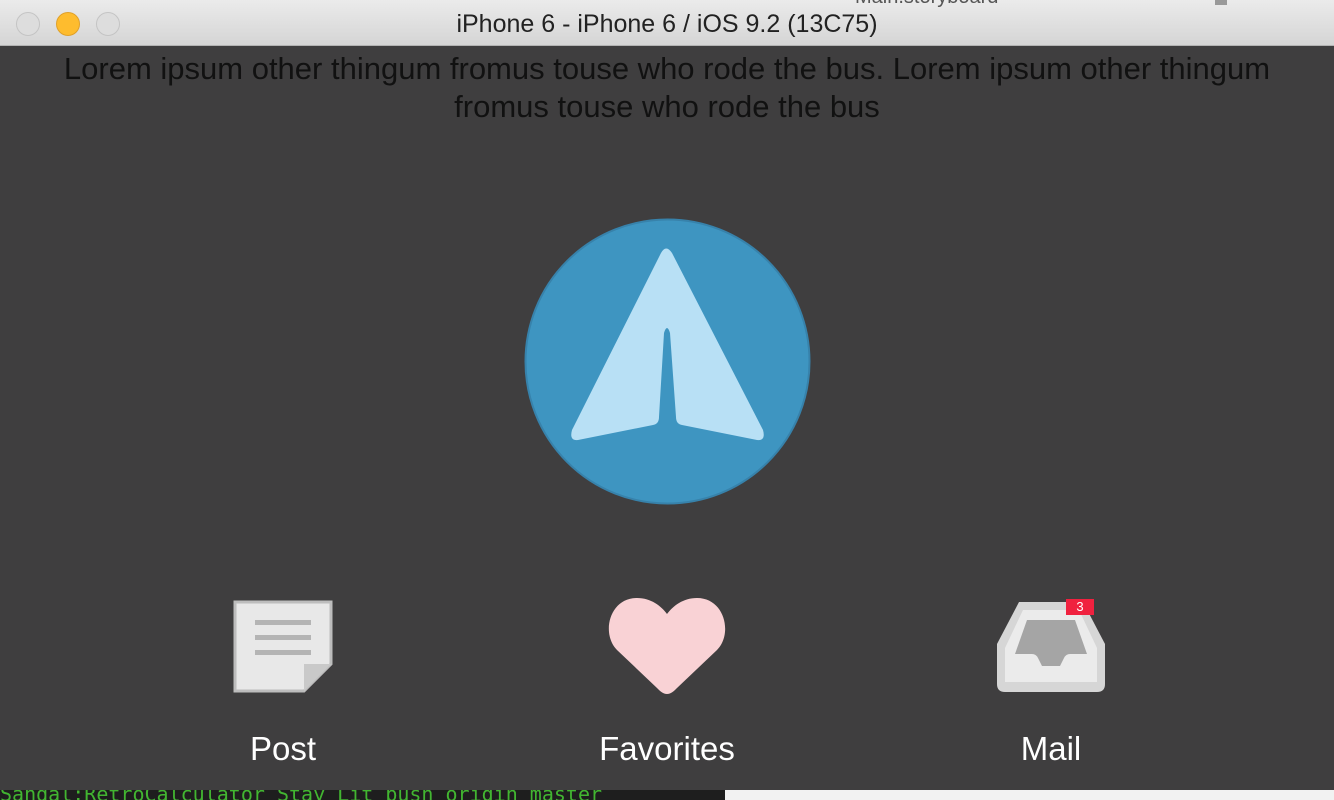  Describe the element at coordinates (1080, 607) in the screenshot. I see `mail-badge: 3` at that location.